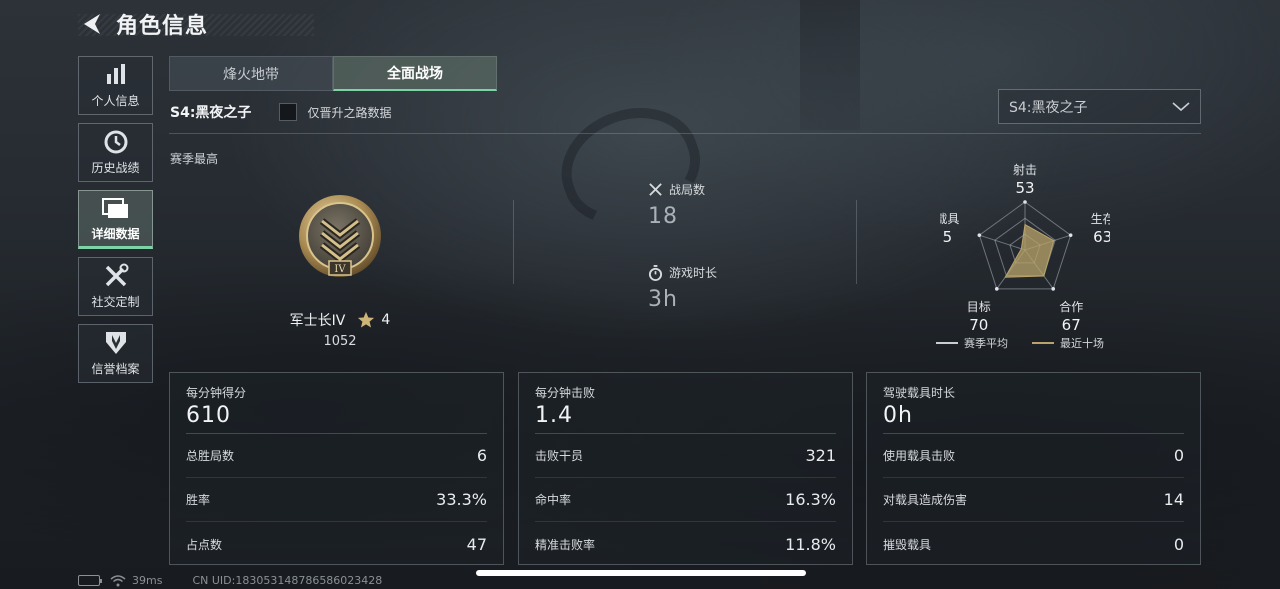  I want to click on playtime-value: 3h, so click(663, 299).